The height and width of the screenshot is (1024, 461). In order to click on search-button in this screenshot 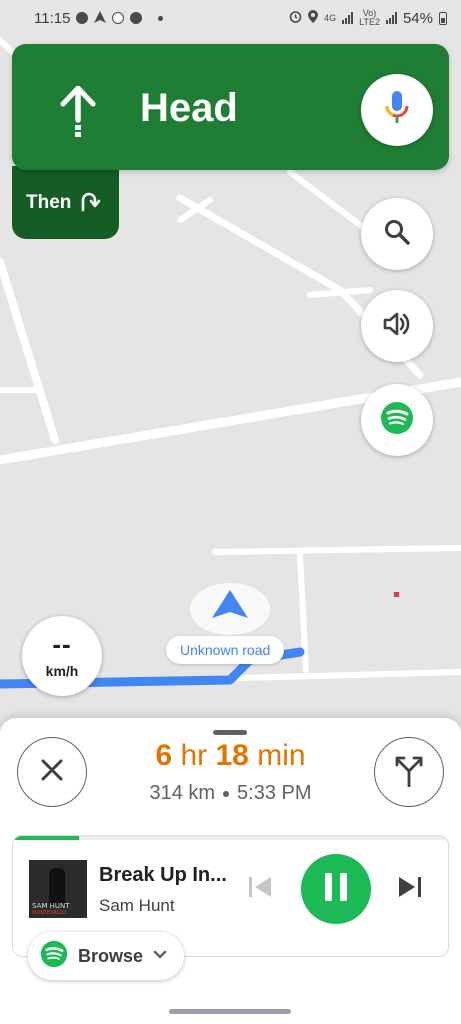, I will do `click(397, 234)`.